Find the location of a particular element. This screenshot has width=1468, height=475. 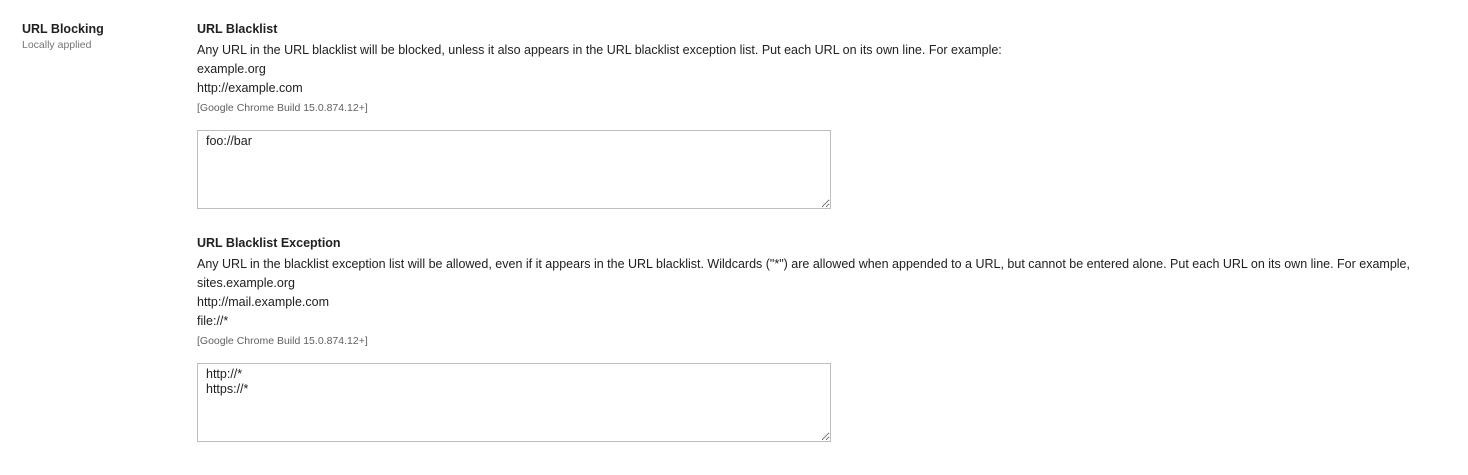

example-url: example.org is located at coordinates (231, 69).